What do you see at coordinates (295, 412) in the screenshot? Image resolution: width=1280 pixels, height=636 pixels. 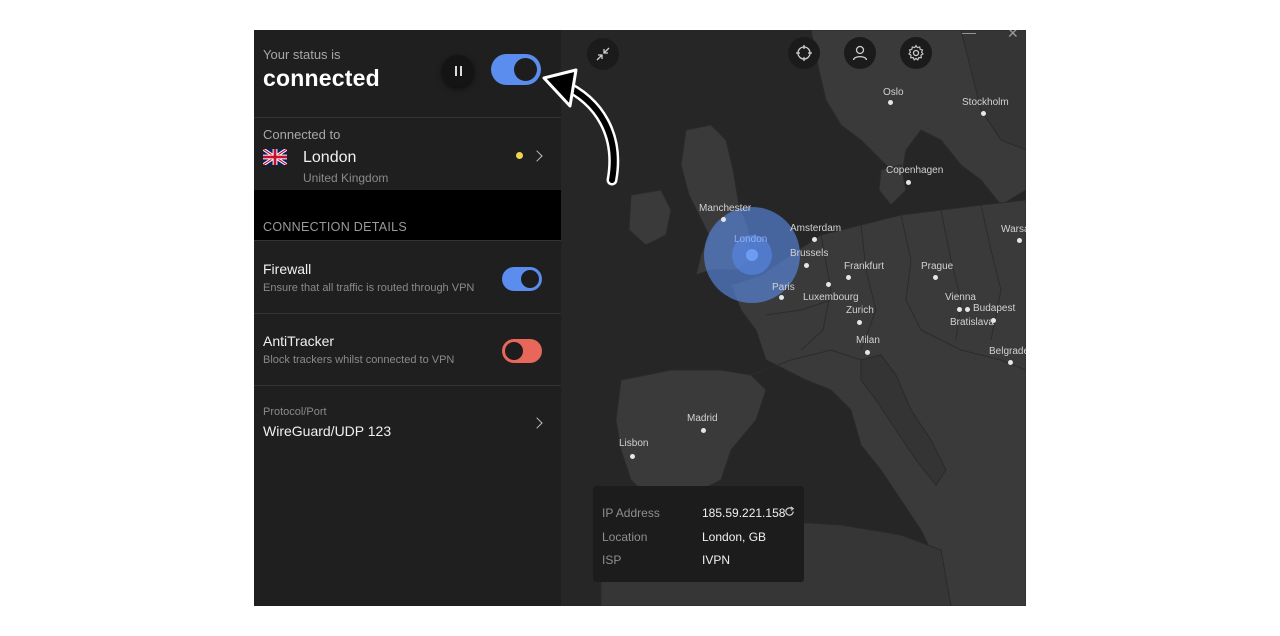 I see `protocol-label: Protocol/Port` at bounding box center [295, 412].